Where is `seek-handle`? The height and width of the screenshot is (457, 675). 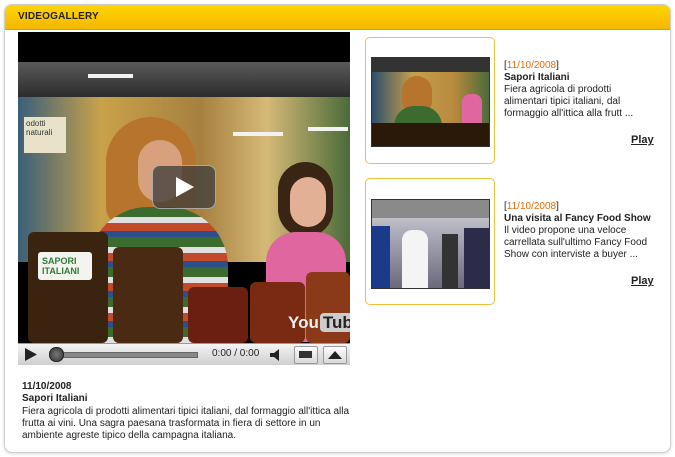
seek-handle is located at coordinates (56, 354).